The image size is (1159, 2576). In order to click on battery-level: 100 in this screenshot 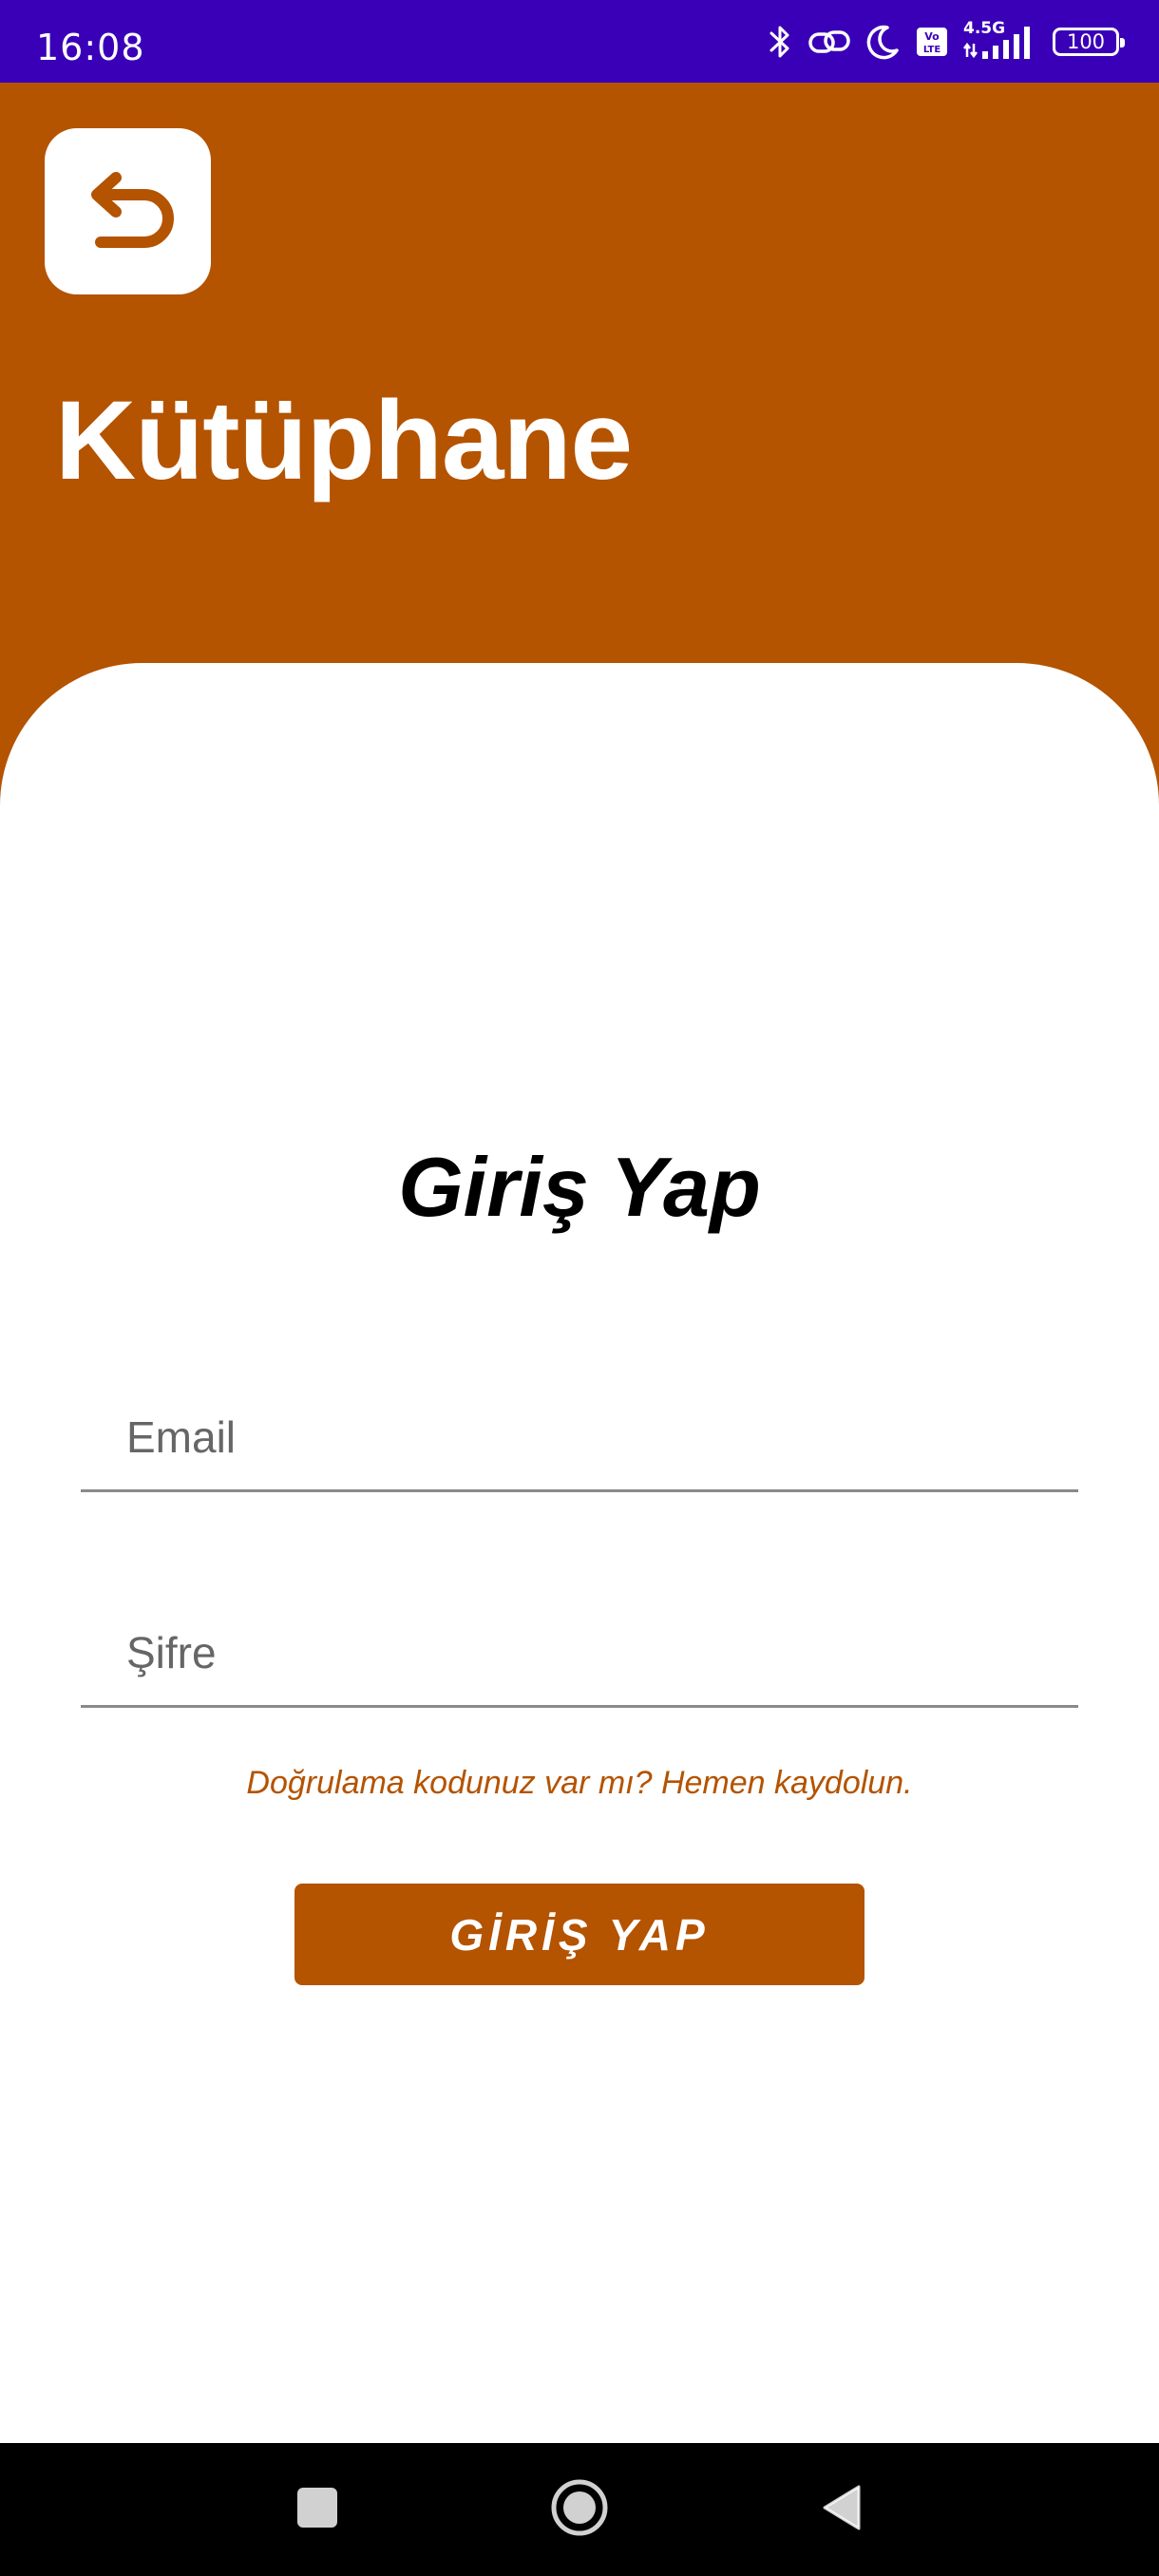, I will do `click(1086, 41)`.